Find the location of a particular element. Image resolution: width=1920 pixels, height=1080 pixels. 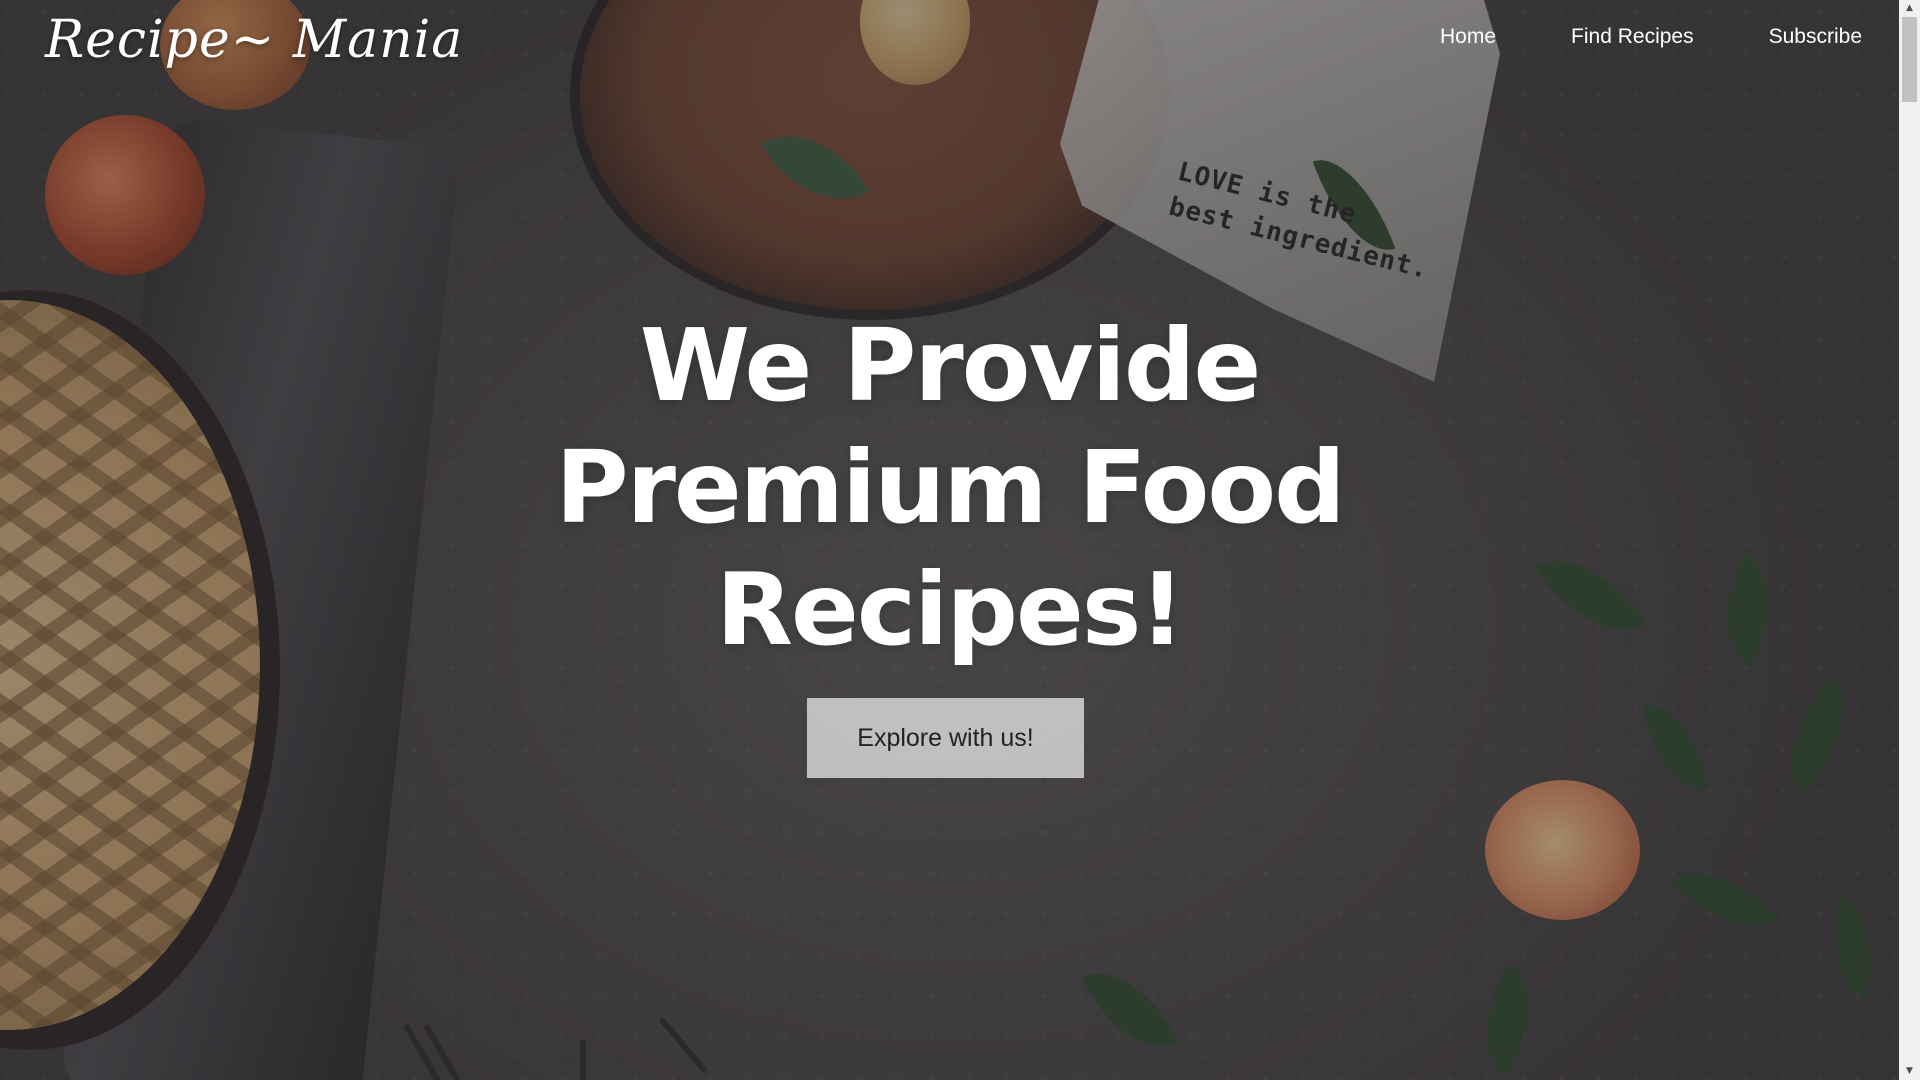

napkin-print-text: LOVE is the best ingredient. is located at coordinates (1298, 221).